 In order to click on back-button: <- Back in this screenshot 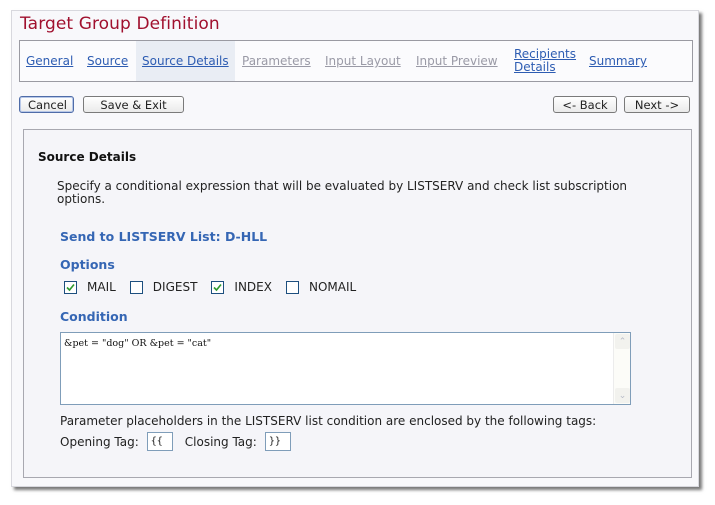, I will do `click(585, 104)`.